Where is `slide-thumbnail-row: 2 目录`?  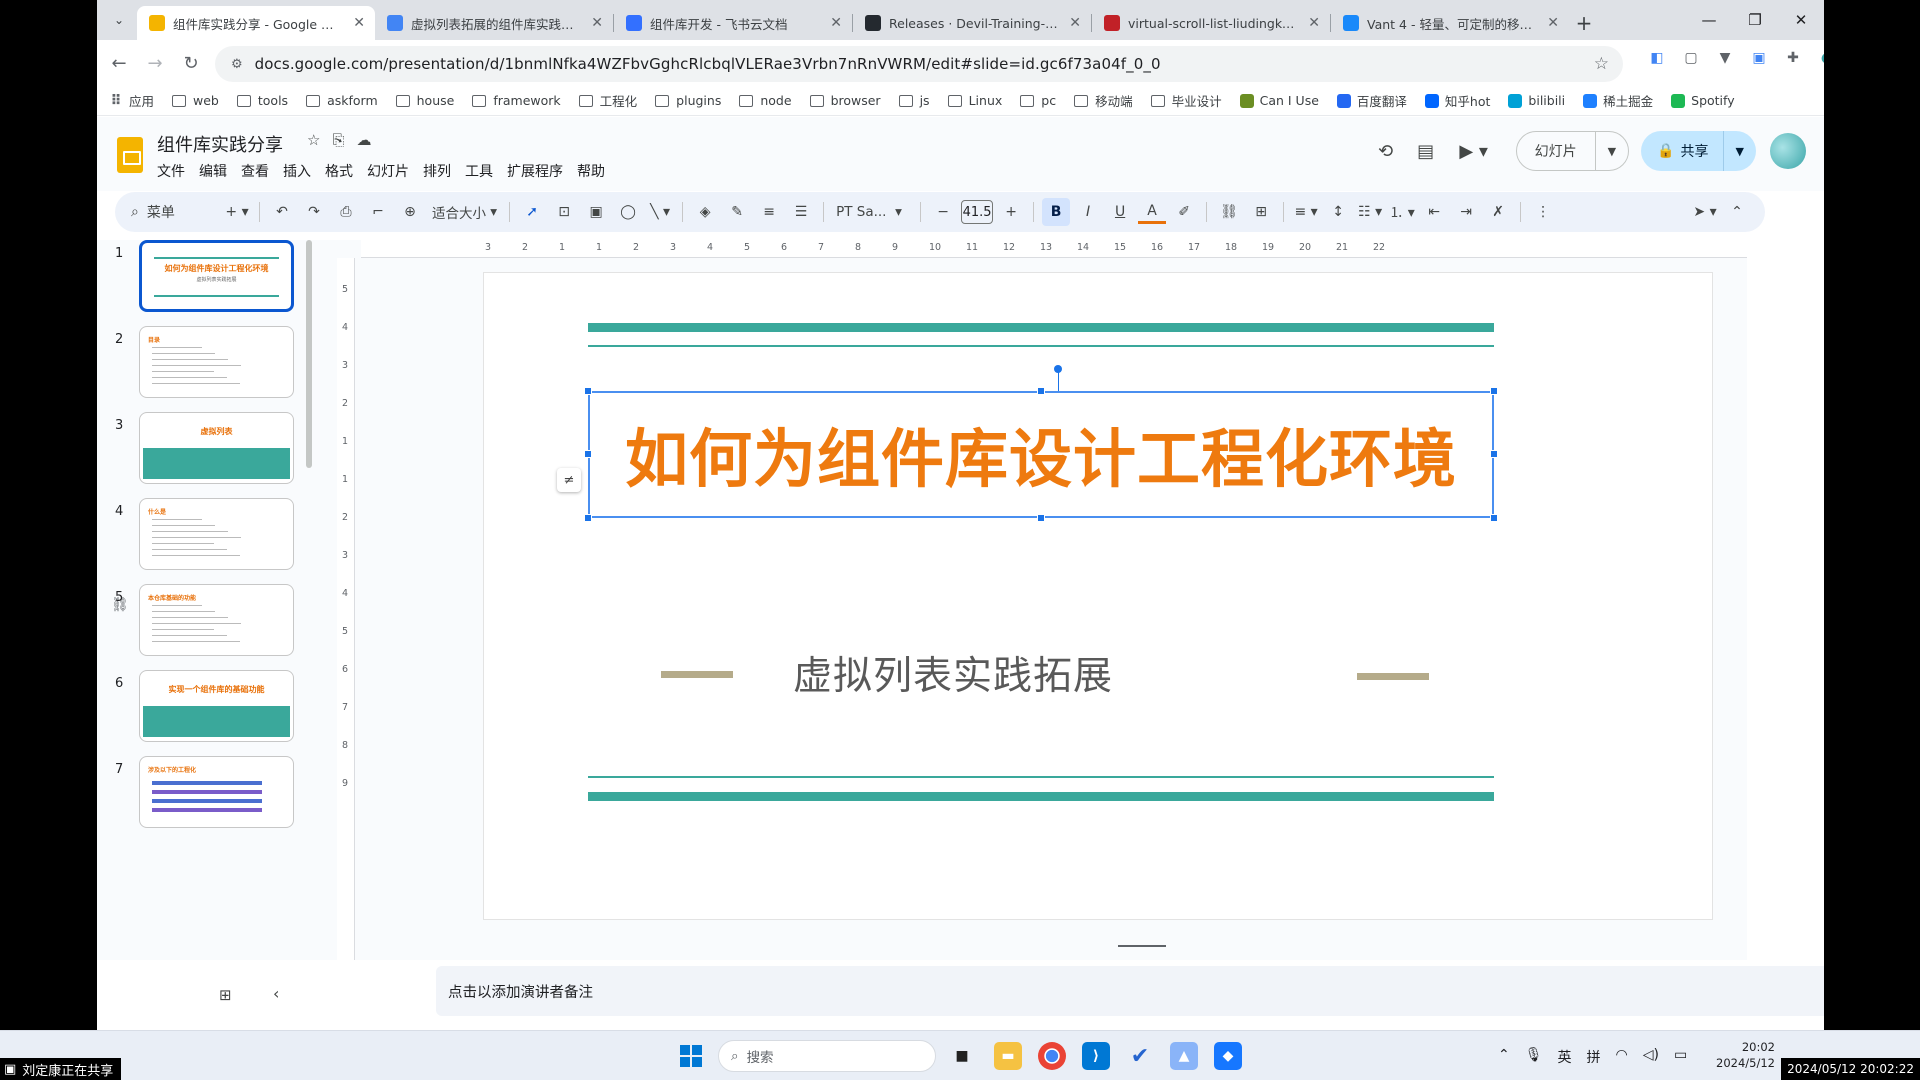 slide-thumbnail-row: 2 目录 is located at coordinates (227, 358).